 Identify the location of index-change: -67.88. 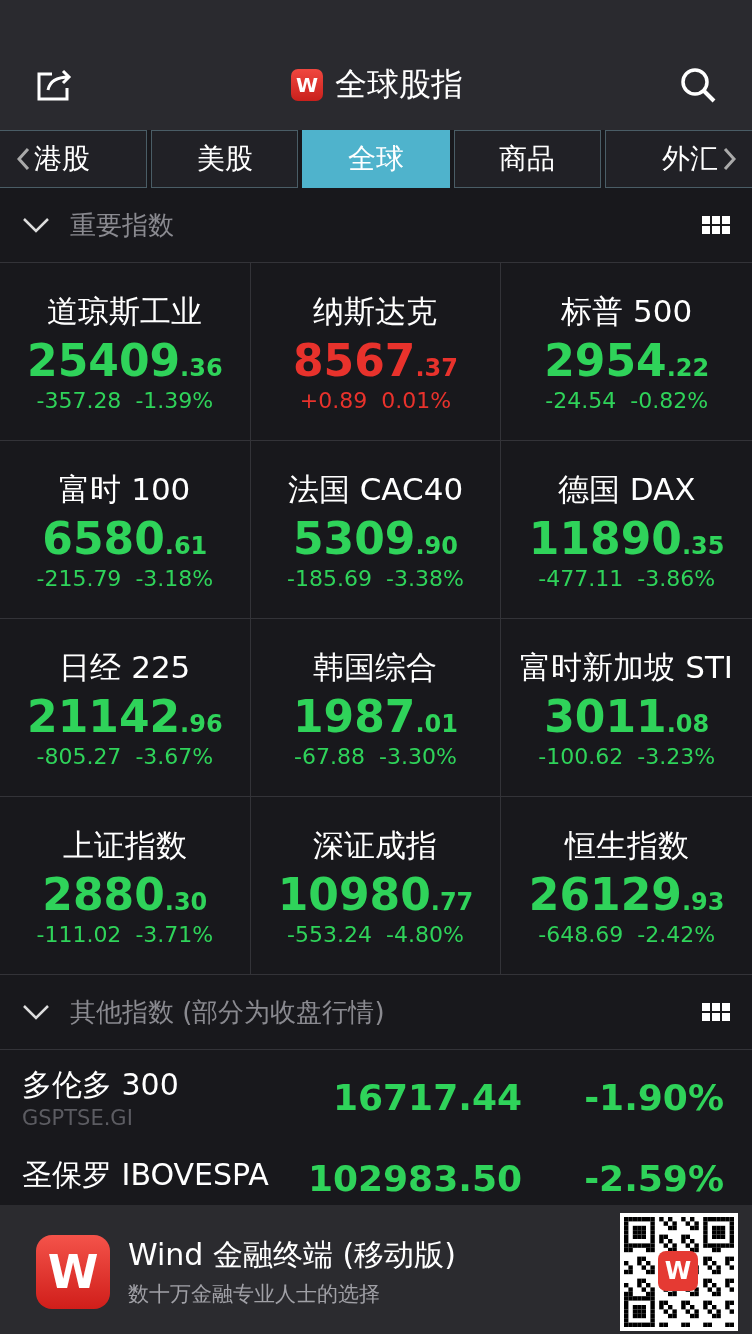
(330, 756).